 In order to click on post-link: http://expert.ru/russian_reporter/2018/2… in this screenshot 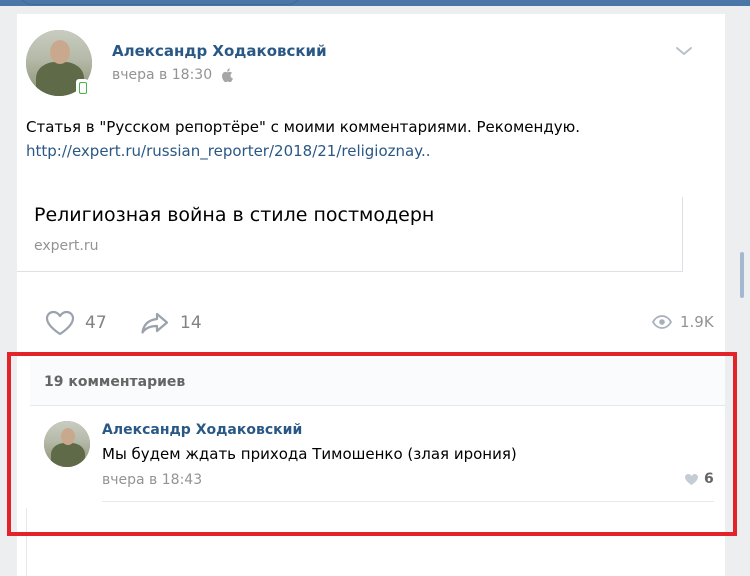, I will do `click(228, 151)`.